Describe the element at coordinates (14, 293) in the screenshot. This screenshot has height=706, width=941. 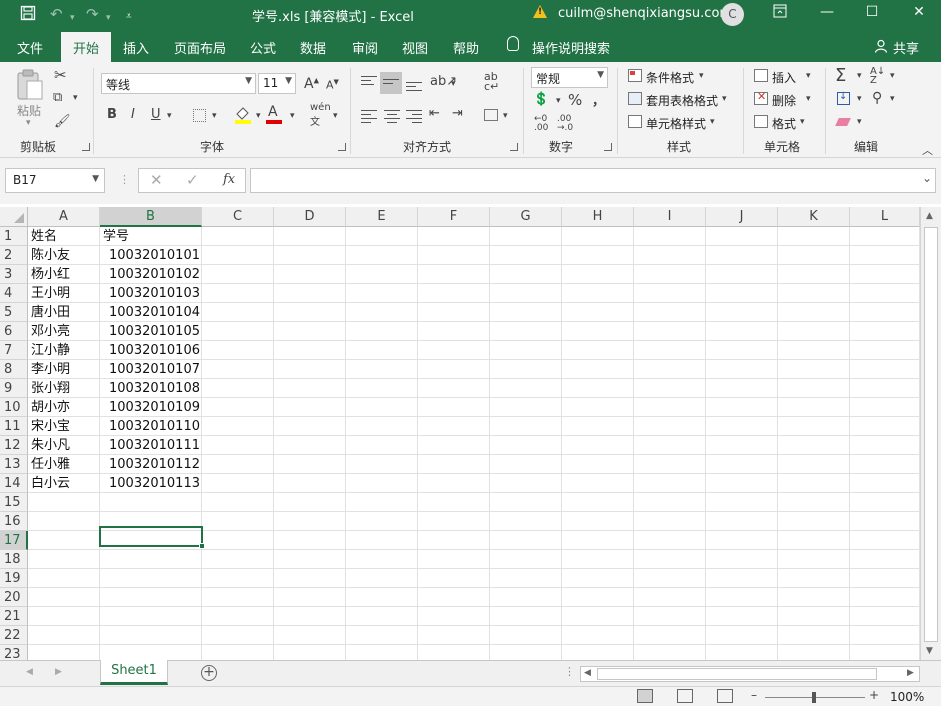
I see `row-header-4: 4` at that location.